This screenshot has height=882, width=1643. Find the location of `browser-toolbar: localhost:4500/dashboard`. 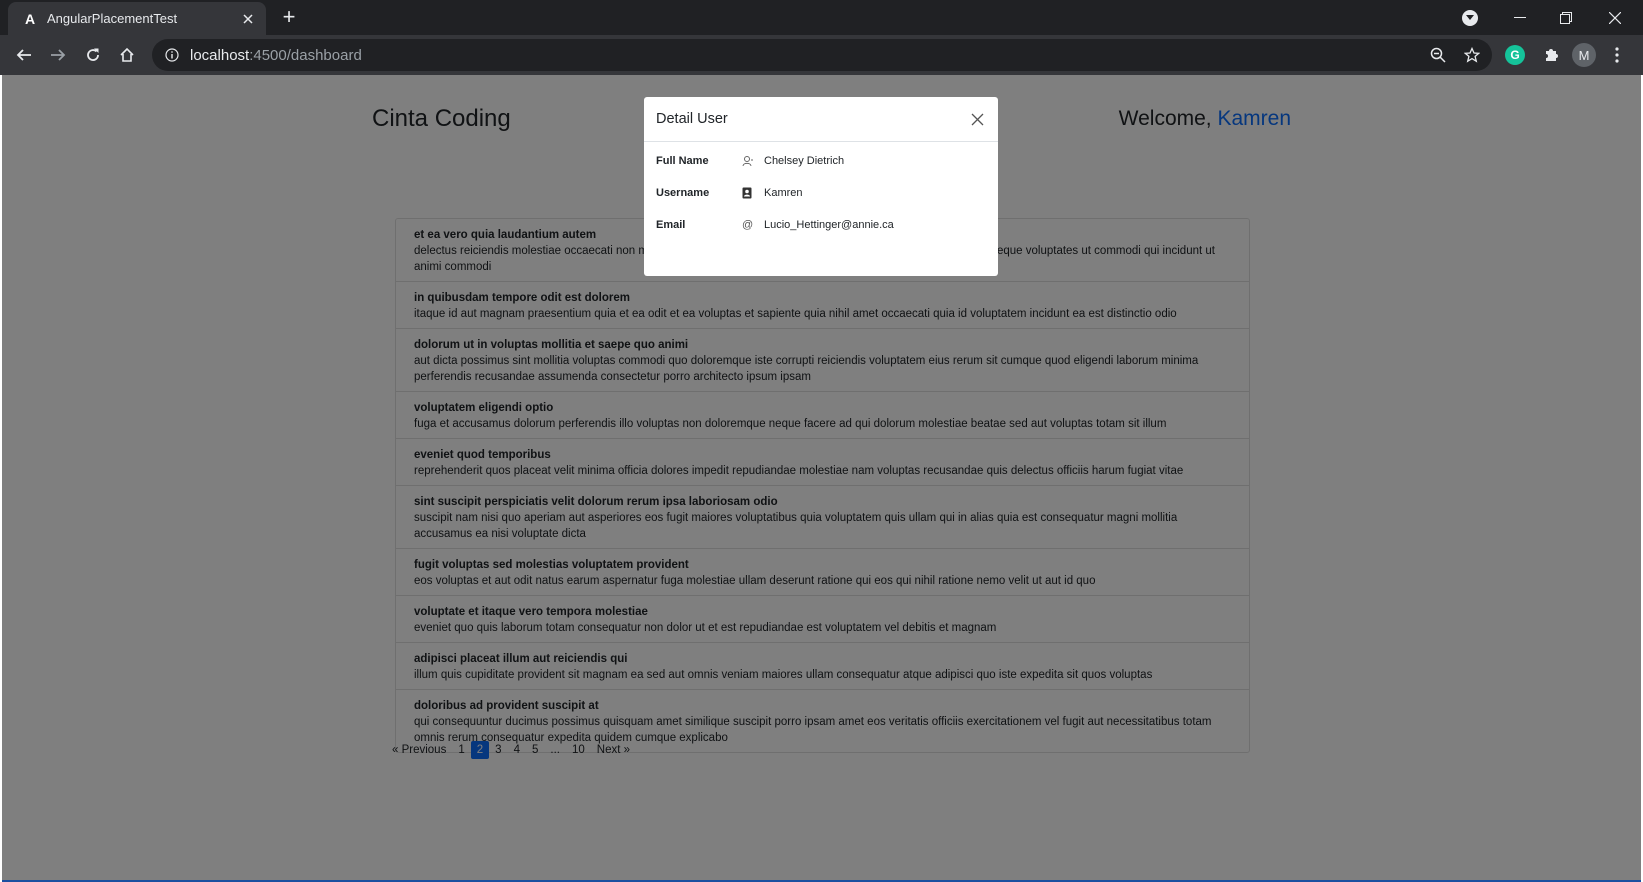

browser-toolbar: localhost:4500/dashboard is located at coordinates (821, 55).